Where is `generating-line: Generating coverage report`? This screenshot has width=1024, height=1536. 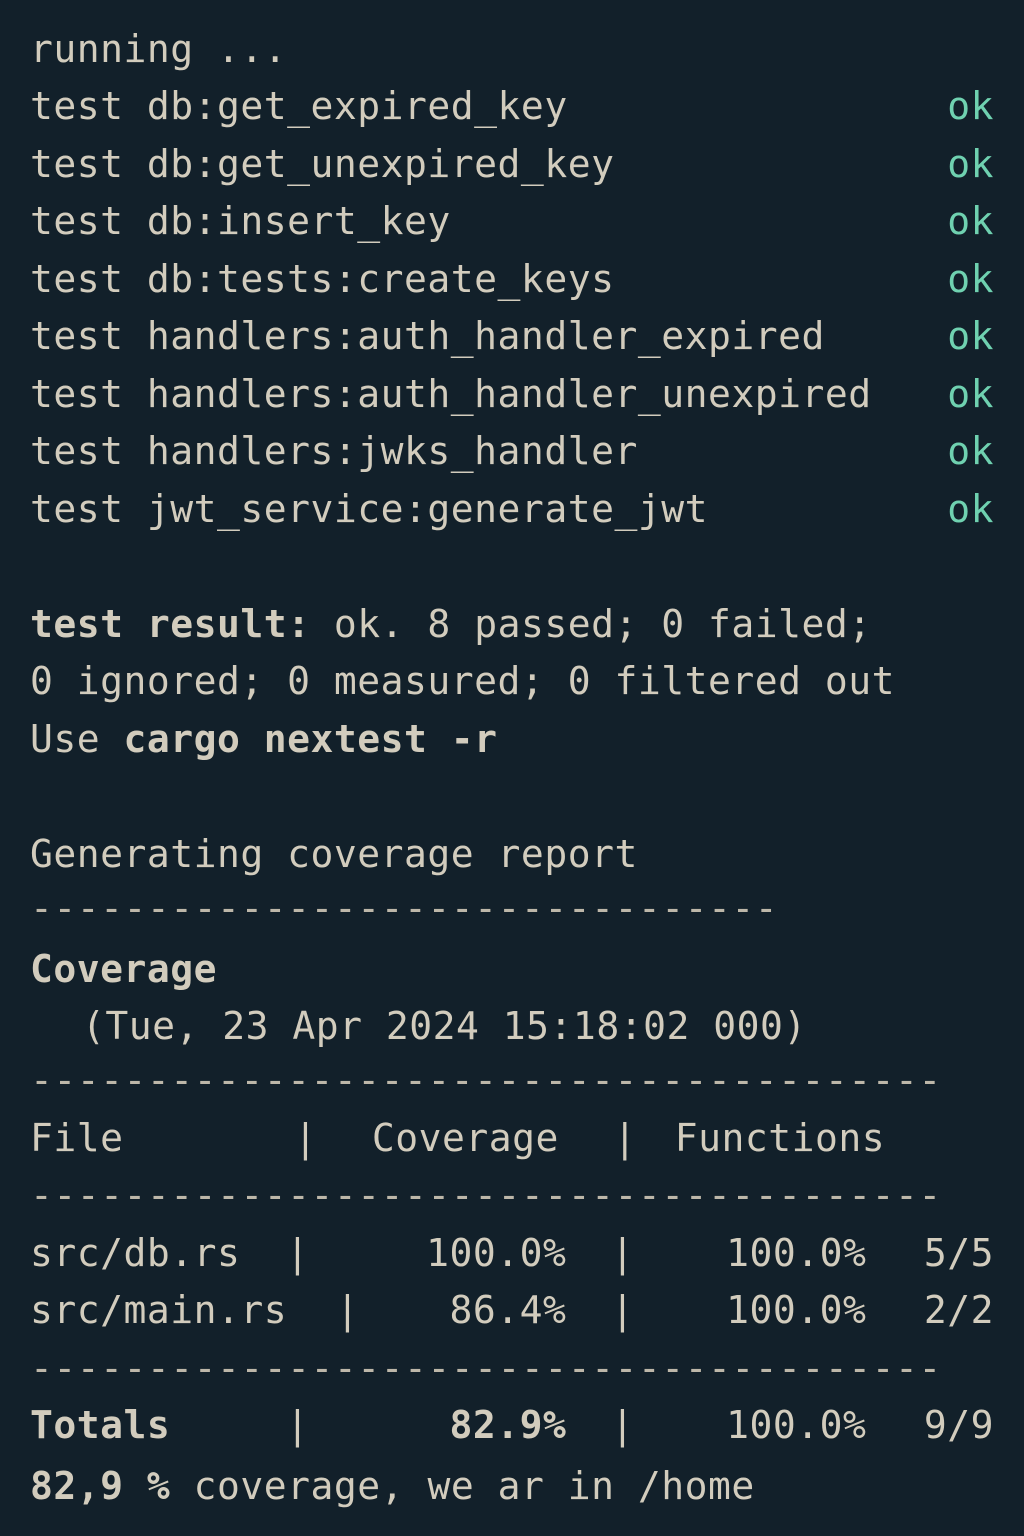
generating-line: Generating coverage report is located at coordinates (334, 853).